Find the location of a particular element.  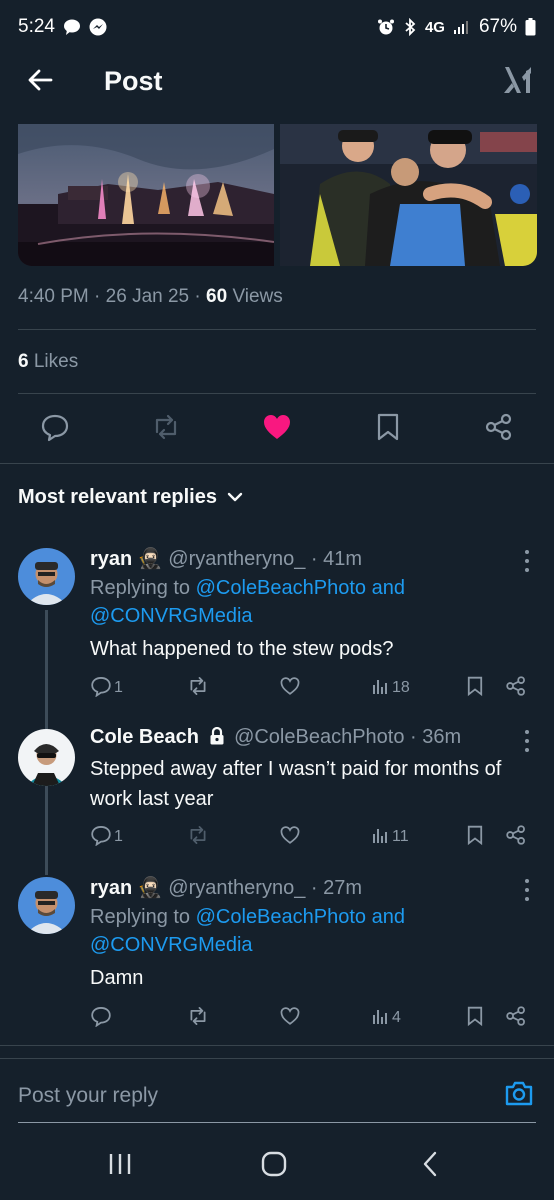

recent-apps-icon is located at coordinates (120, 1166).